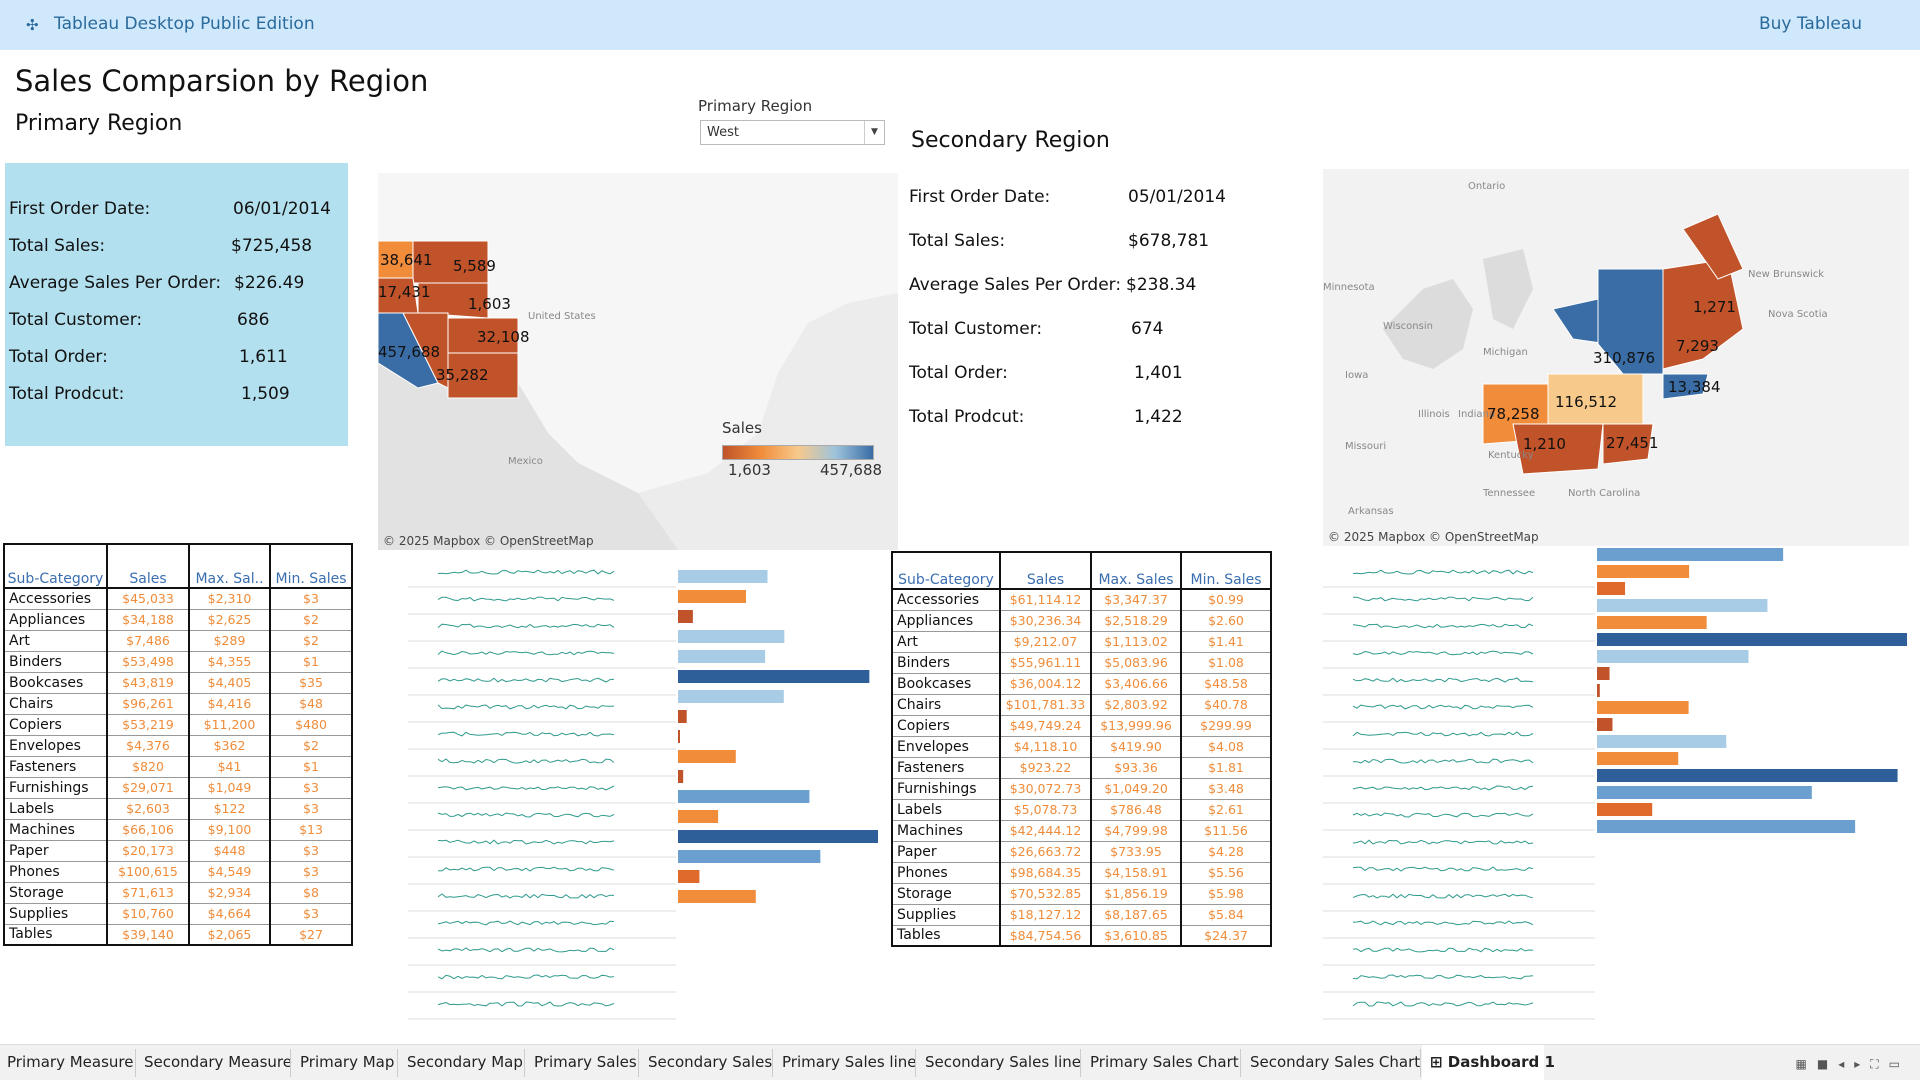  What do you see at coordinates (1081, 642) in the screenshot?
I see `table-row: Art $9,212.07 $1,113.02 $1.41` at bounding box center [1081, 642].